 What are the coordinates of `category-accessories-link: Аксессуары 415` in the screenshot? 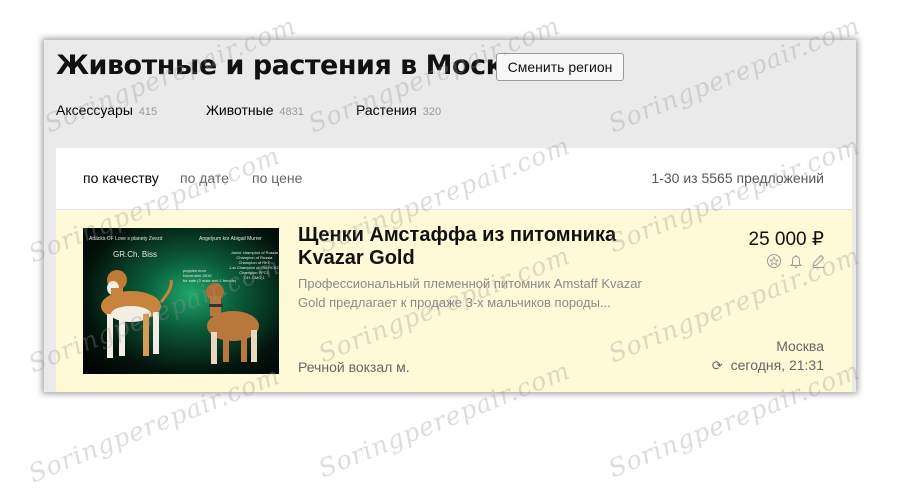 It's located at (106, 110).